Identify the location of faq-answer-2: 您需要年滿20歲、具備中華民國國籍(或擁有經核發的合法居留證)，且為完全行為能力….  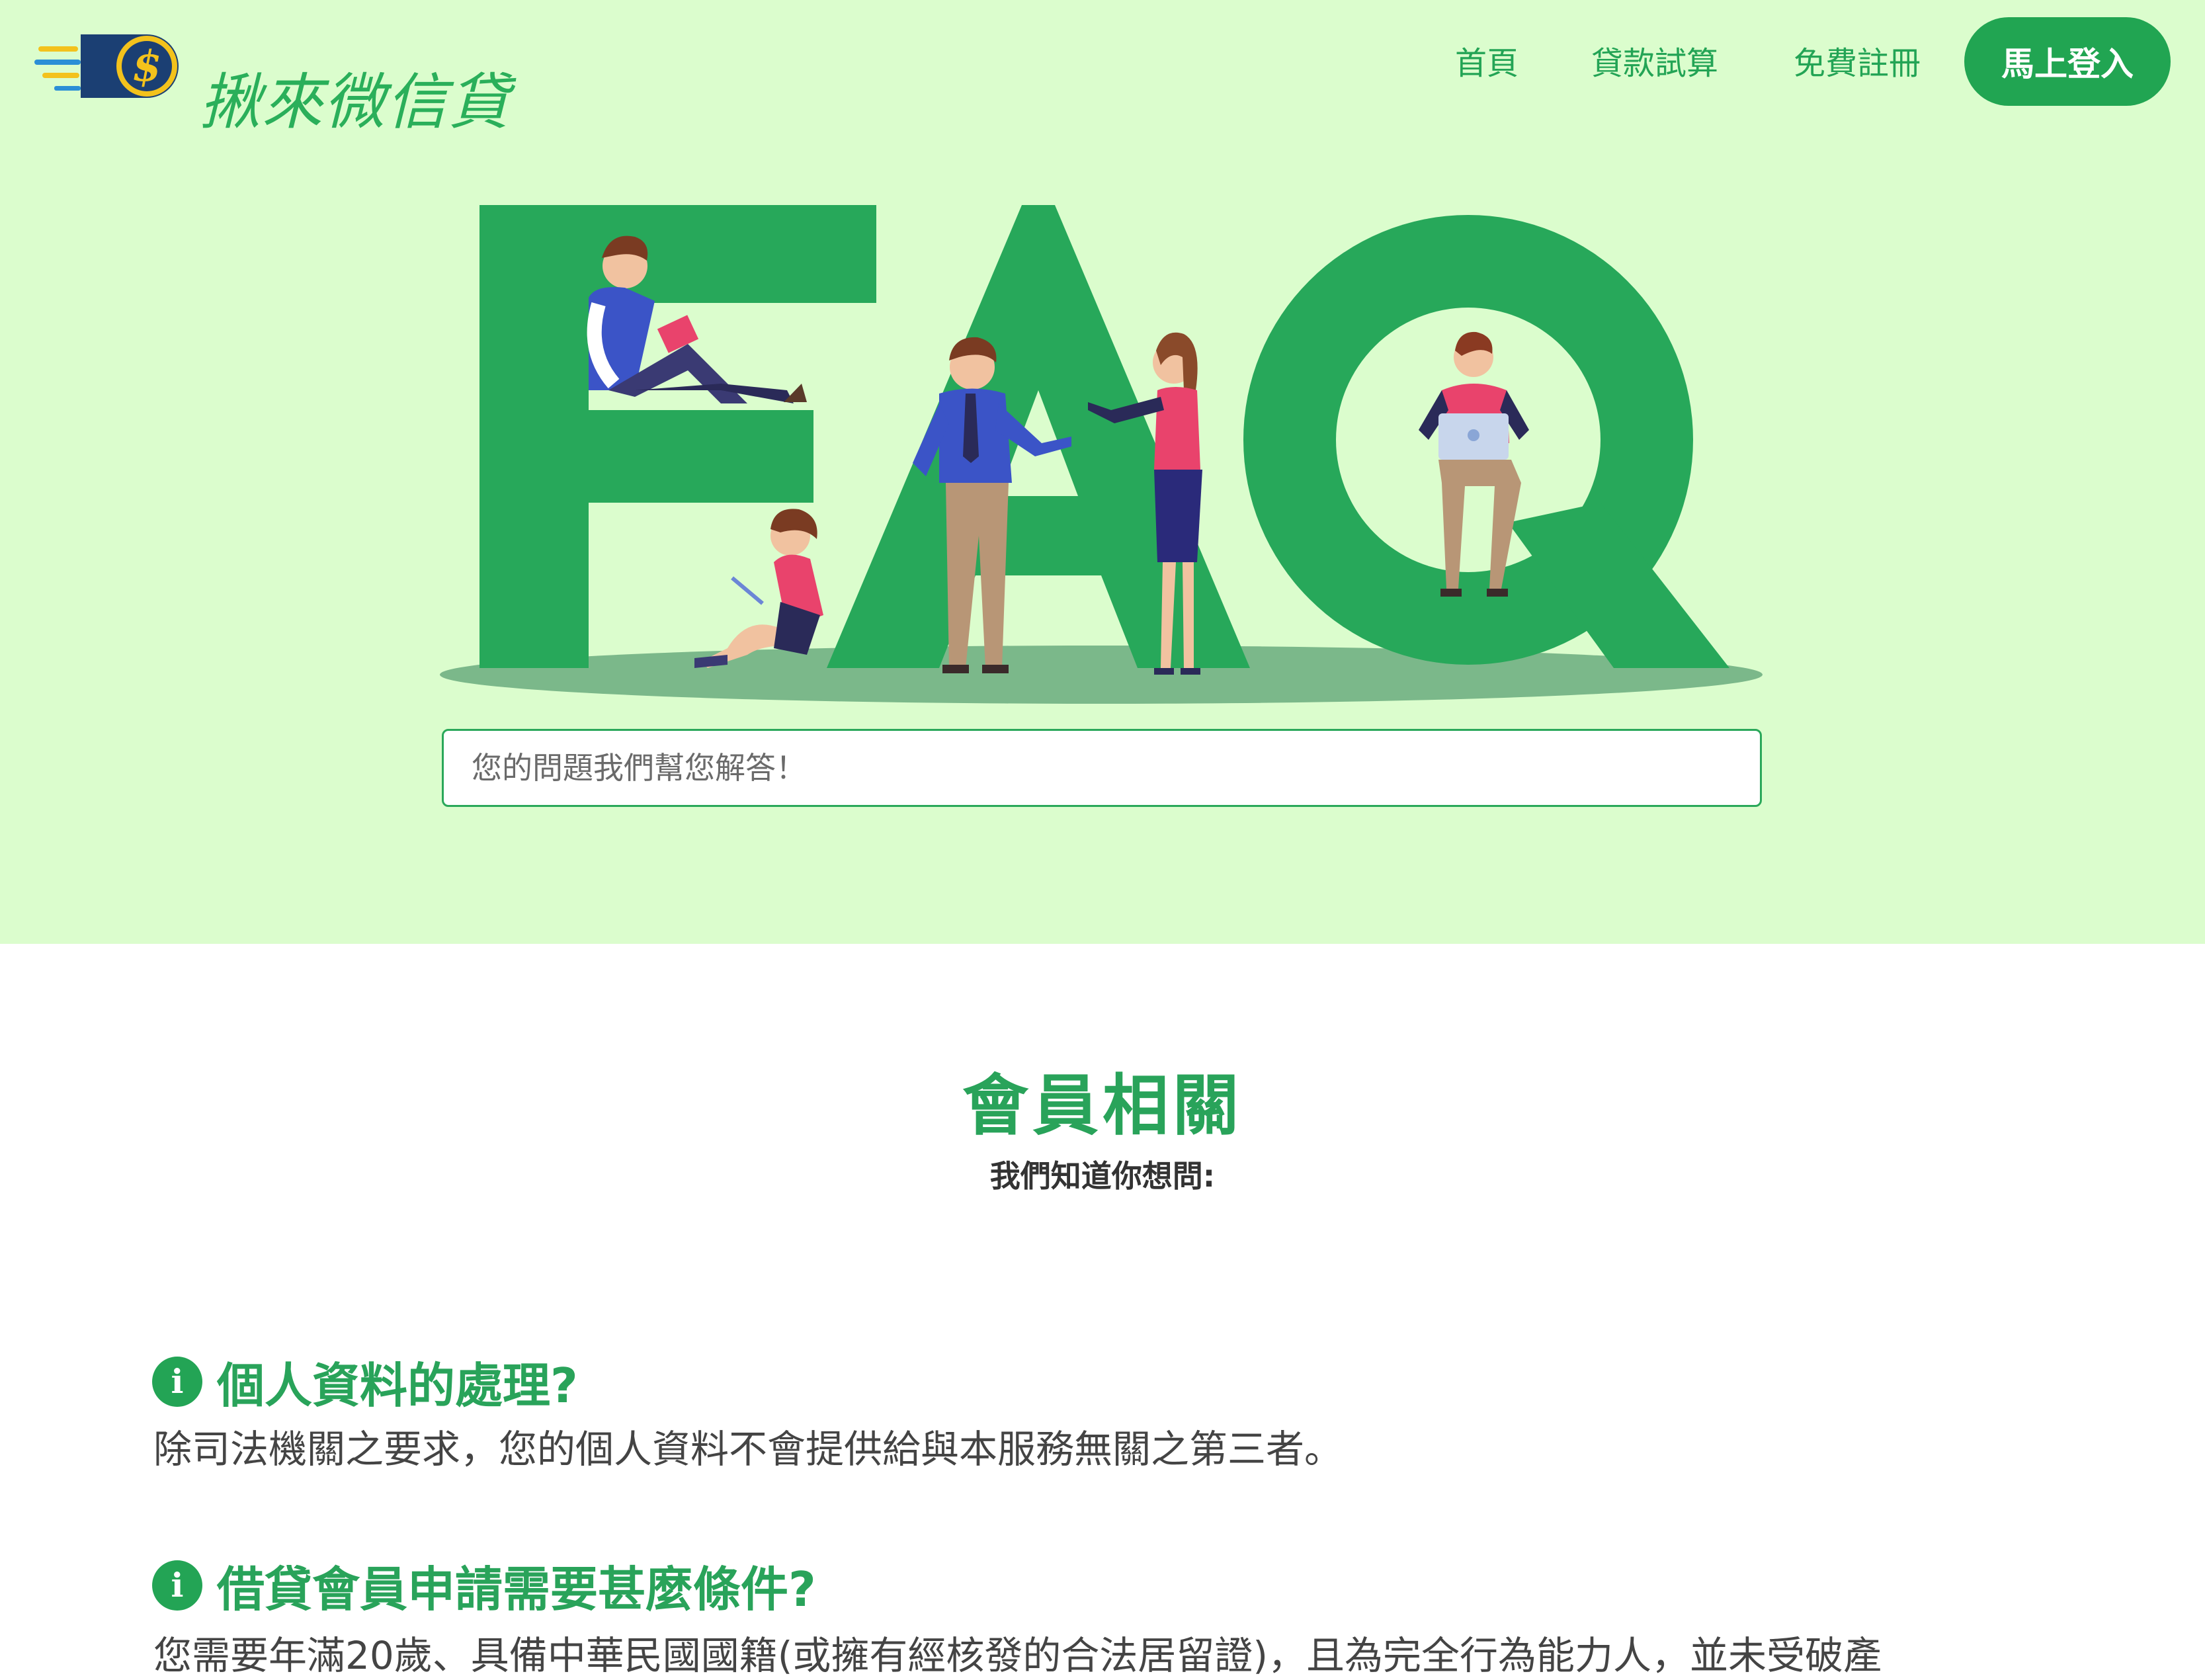
(1018, 1656).